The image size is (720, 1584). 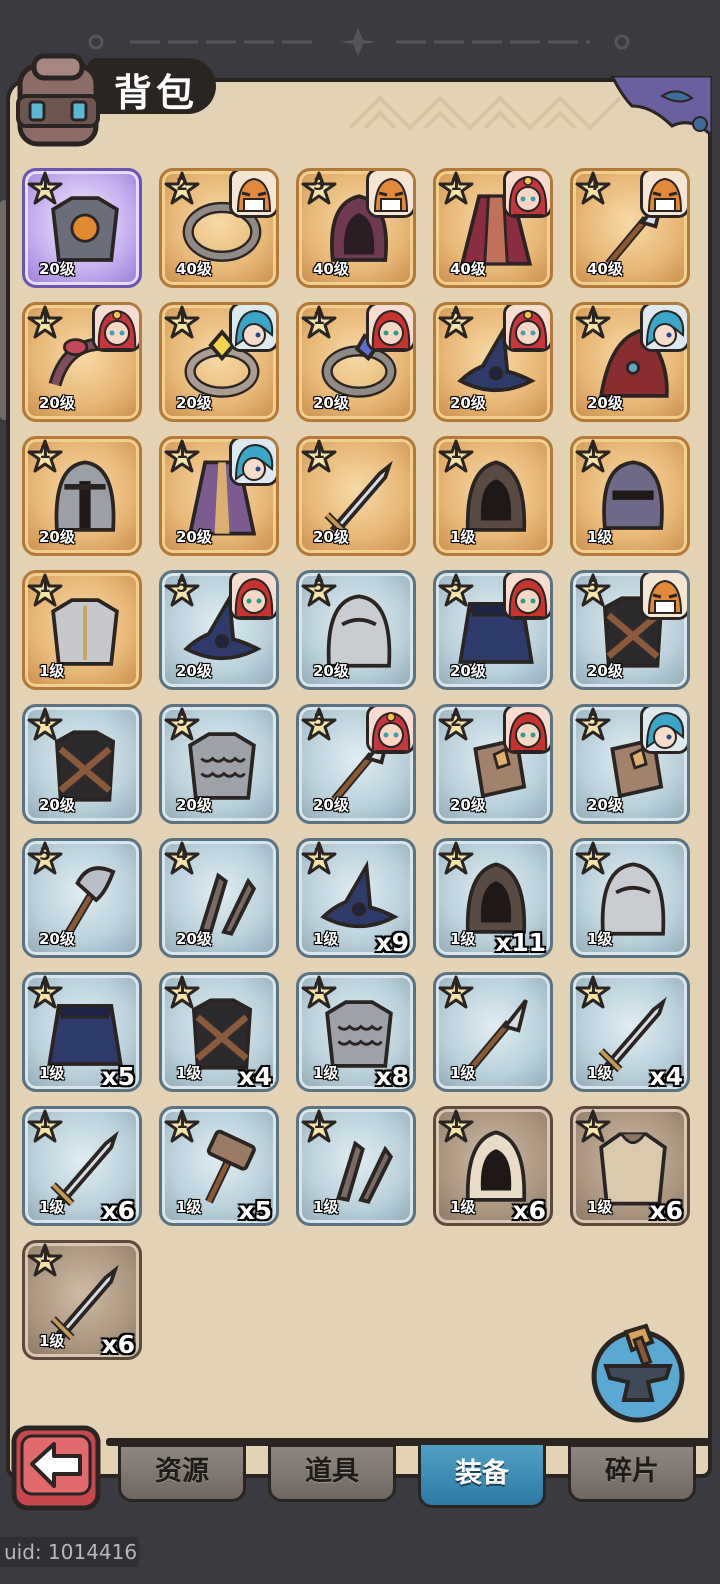 What do you see at coordinates (356, 228) in the screenshot?
I see `equipment-slot: 3 40级` at bounding box center [356, 228].